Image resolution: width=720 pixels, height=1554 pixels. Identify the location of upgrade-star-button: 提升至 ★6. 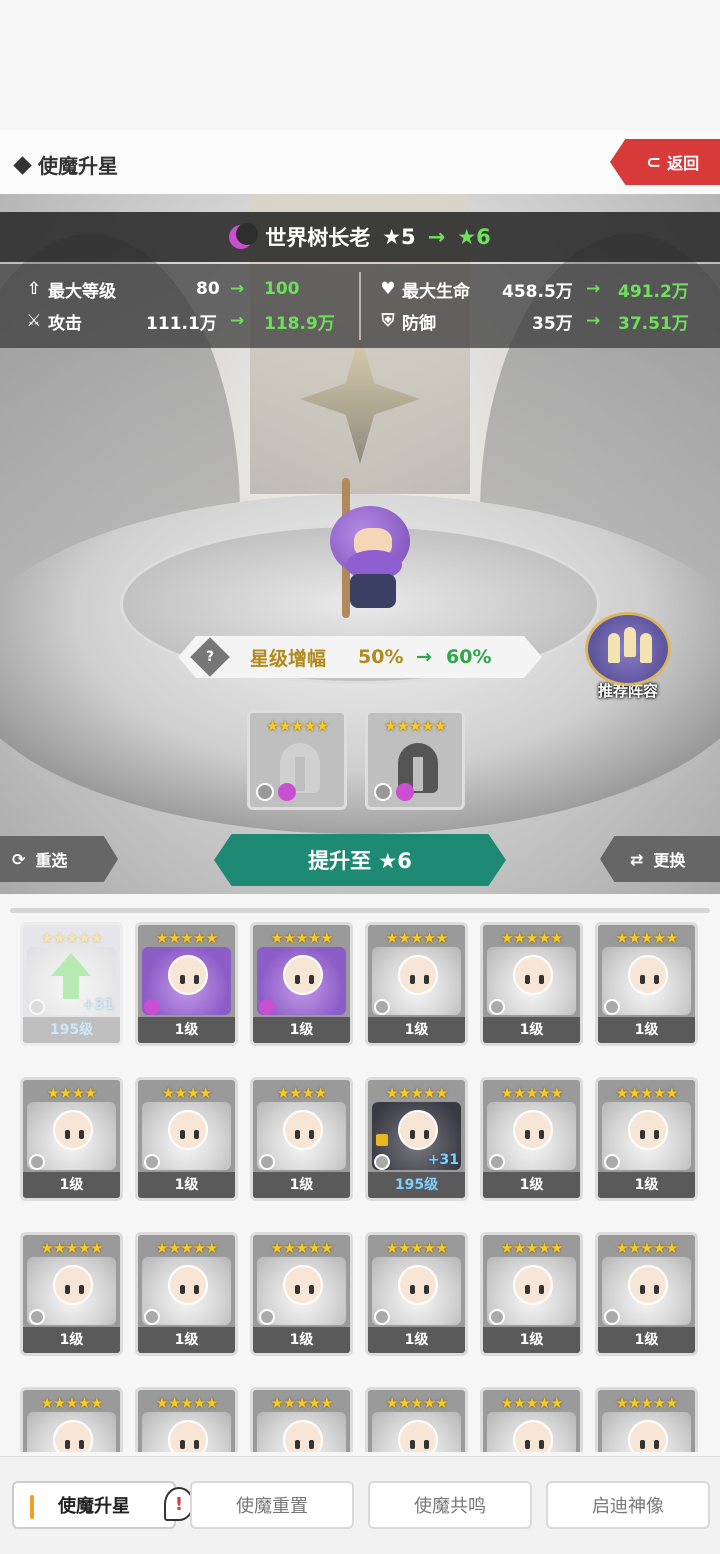
(360, 860).